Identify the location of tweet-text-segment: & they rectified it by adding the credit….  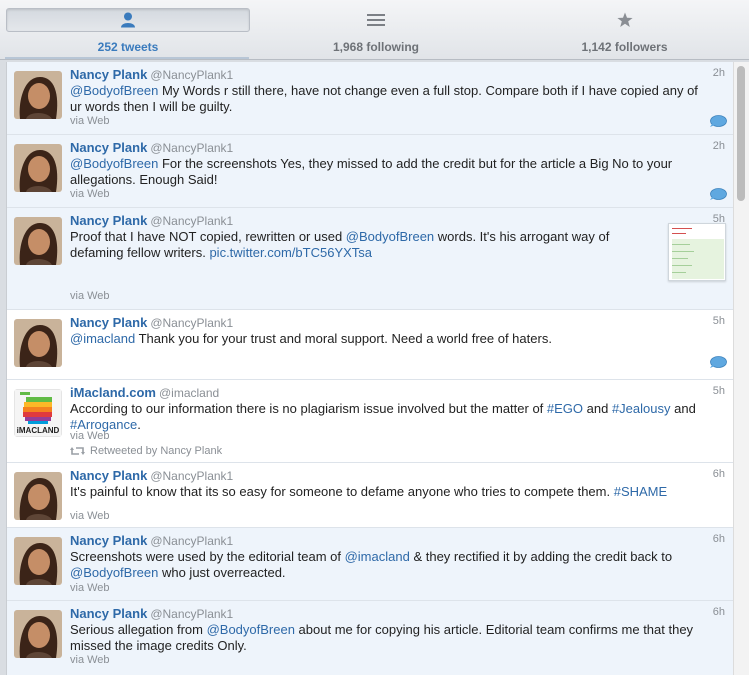
(541, 556).